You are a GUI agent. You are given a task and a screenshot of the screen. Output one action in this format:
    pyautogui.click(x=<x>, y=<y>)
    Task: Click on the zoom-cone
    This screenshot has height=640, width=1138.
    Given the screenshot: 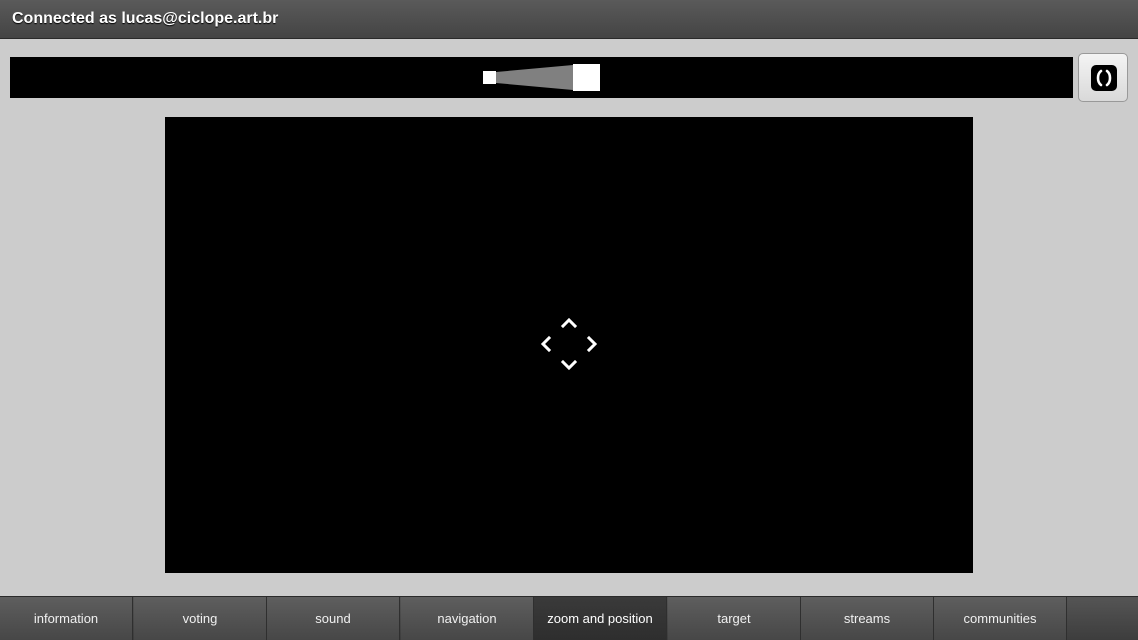 What is the action you would take?
    pyautogui.click(x=534, y=77)
    